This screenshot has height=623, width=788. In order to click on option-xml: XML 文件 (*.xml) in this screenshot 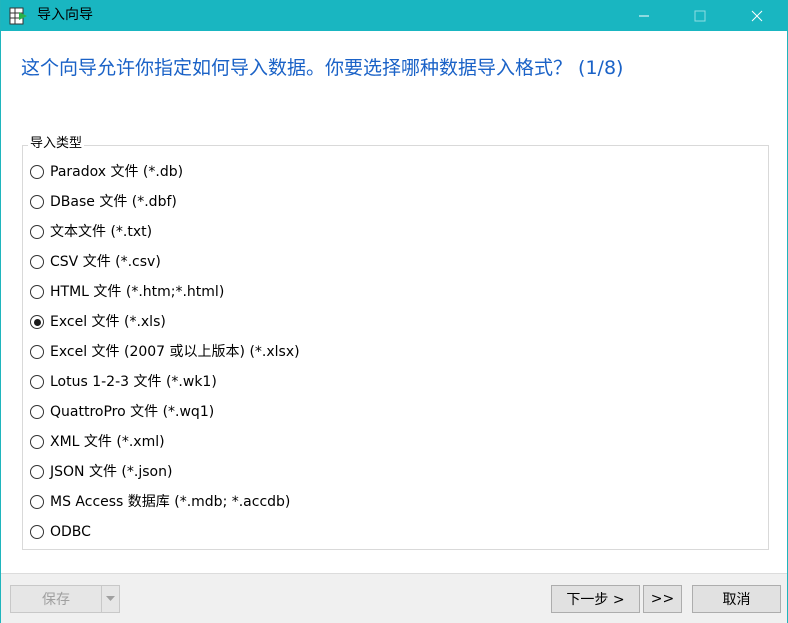, I will do `click(97, 442)`.